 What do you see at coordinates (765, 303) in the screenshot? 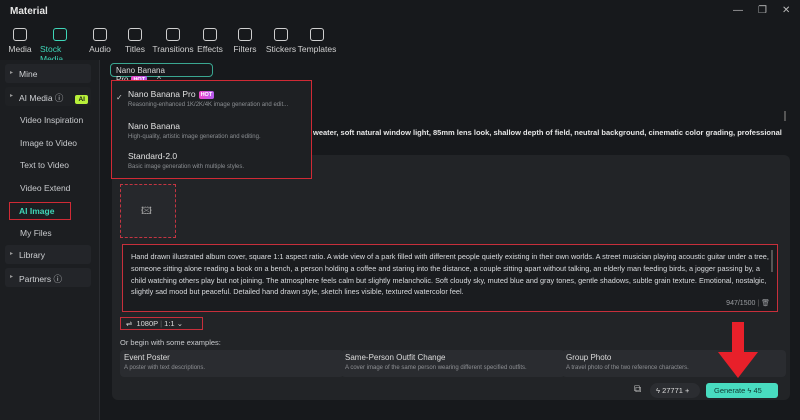
I see `trash-icon: 🗑` at bounding box center [765, 303].